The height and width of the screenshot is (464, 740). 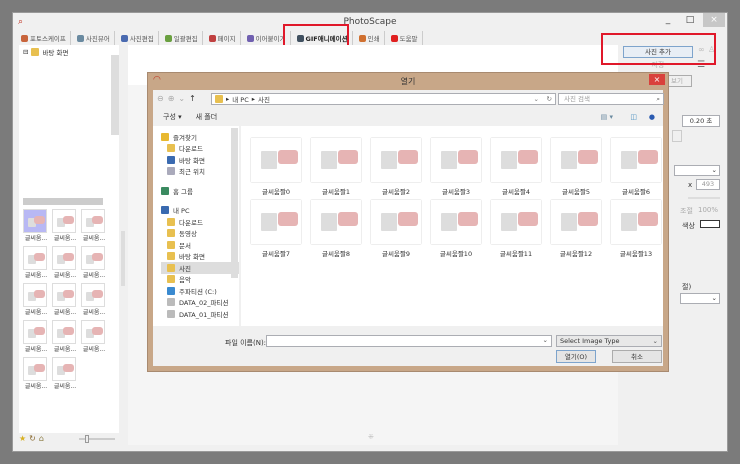 What do you see at coordinates (207, 117) in the screenshot?
I see `new-folder-button: 새 폴더` at bounding box center [207, 117].